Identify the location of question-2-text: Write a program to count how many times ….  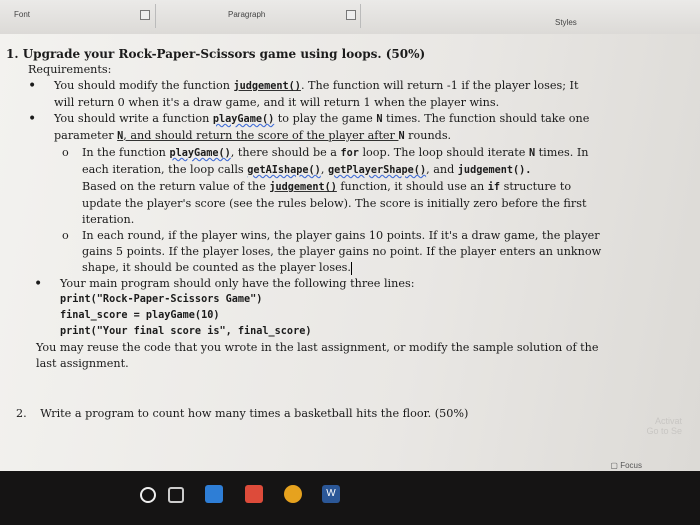
(254, 413).